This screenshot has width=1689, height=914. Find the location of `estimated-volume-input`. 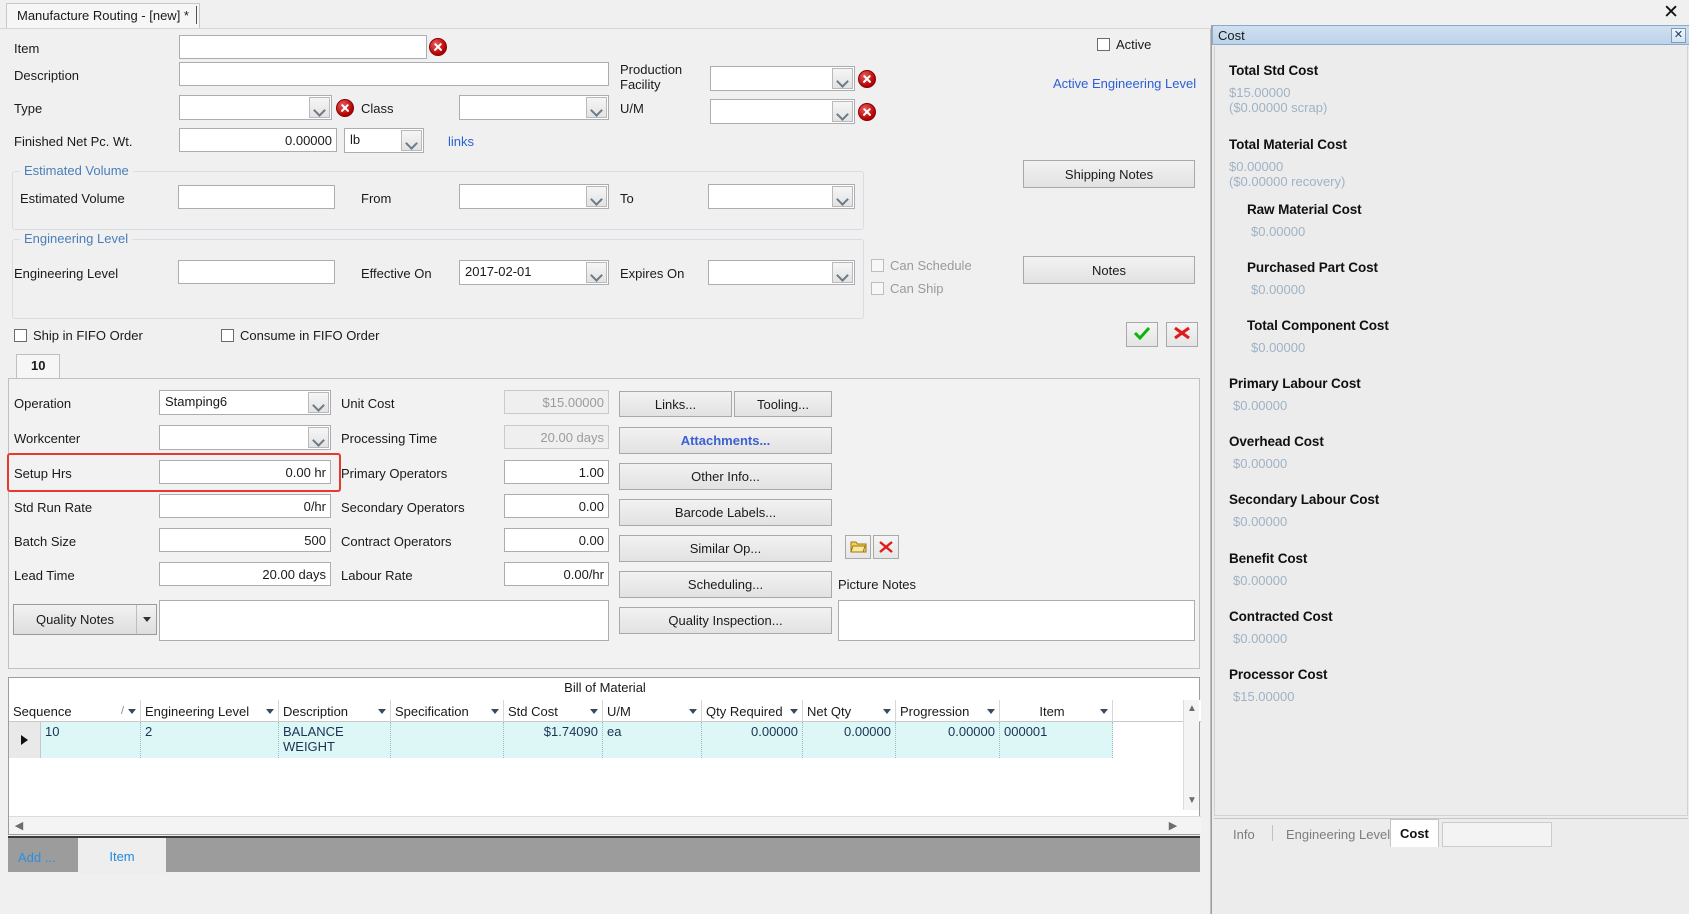

estimated-volume-input is located at coordinates (256, 197).